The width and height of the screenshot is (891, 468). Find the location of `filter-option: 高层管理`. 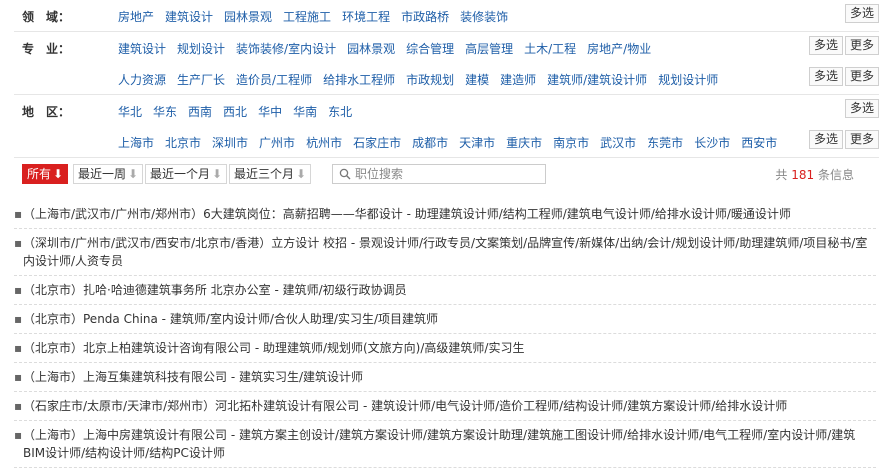

filter-option: 高层管理 is located at coordinates (489, 49).